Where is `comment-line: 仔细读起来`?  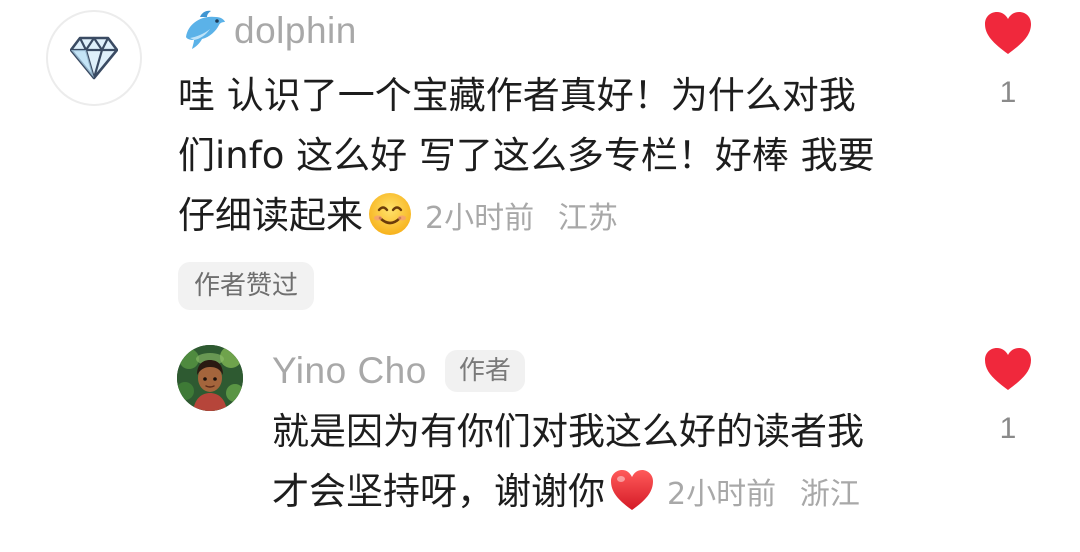
comment-line: 仔细读起来 is located at coordinates (270, 215).